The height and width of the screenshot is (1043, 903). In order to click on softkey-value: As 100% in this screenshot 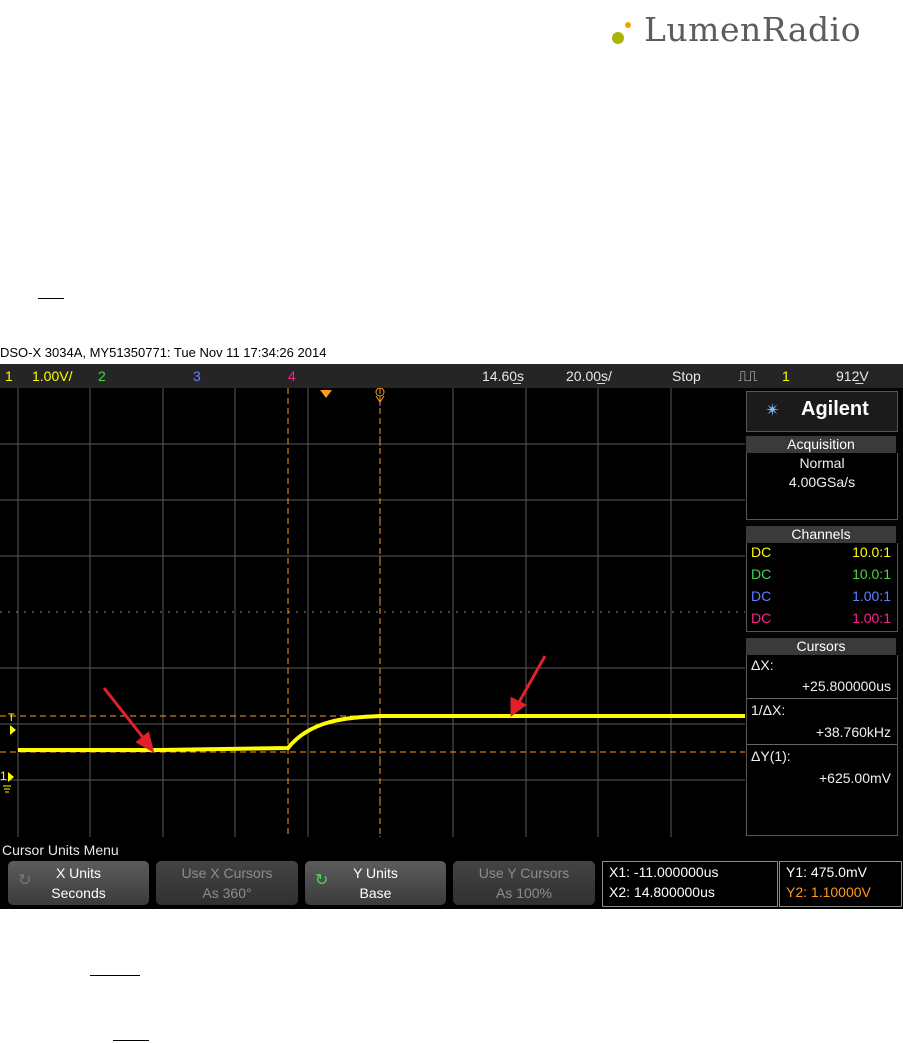, I will do `click(524, 893)`.